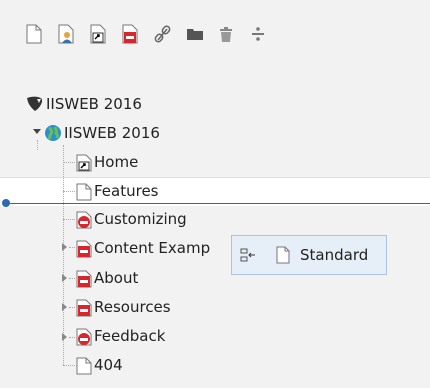 The height and width of the screenshot is (388, 430). I want to click on divider-button, so click(260, 34).